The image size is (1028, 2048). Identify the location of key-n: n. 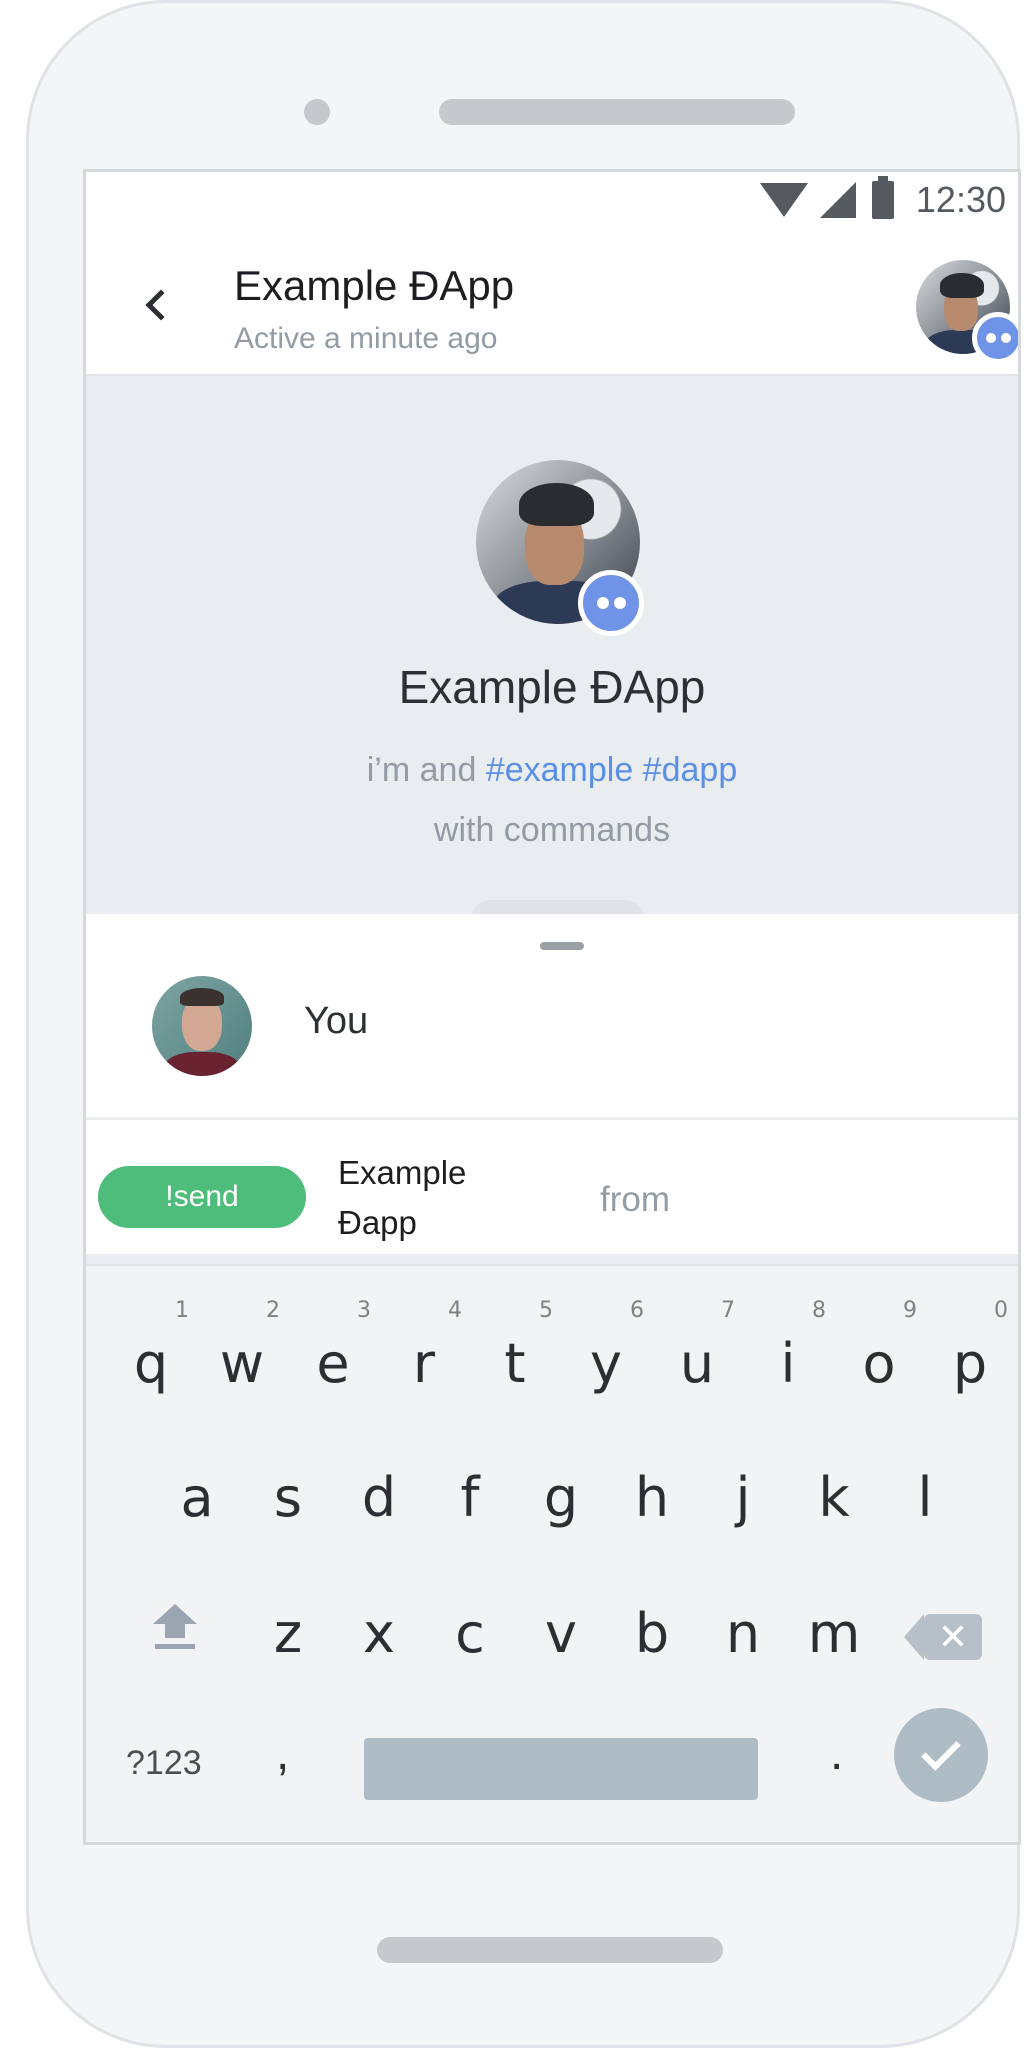
(743, 1633).